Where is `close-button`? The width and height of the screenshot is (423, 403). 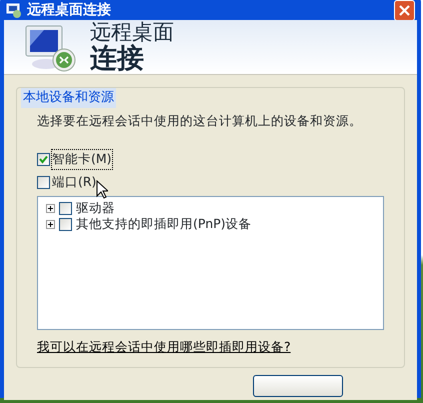 close-button is located at coordinates (404, 10).